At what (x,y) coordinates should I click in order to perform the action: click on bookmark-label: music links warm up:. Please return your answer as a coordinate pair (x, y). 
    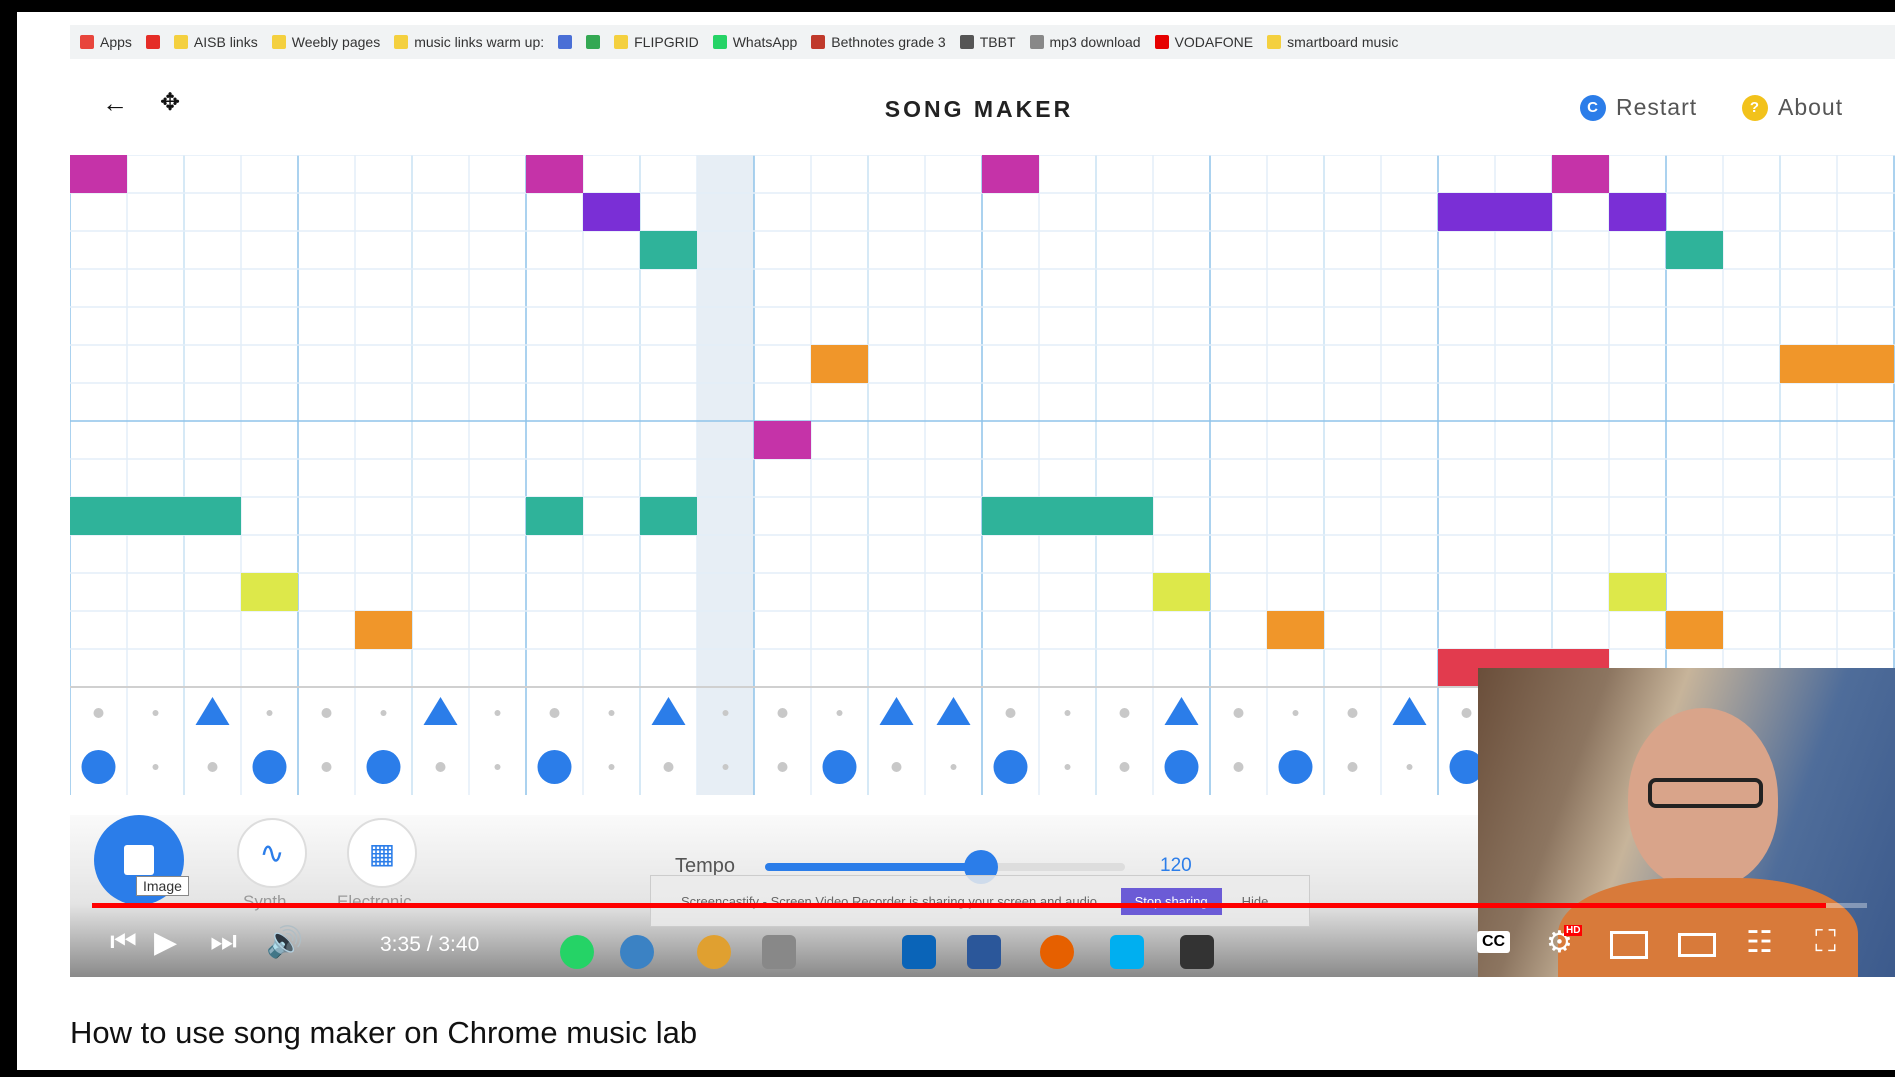
    Looking at the image, I should click on (479, 42).